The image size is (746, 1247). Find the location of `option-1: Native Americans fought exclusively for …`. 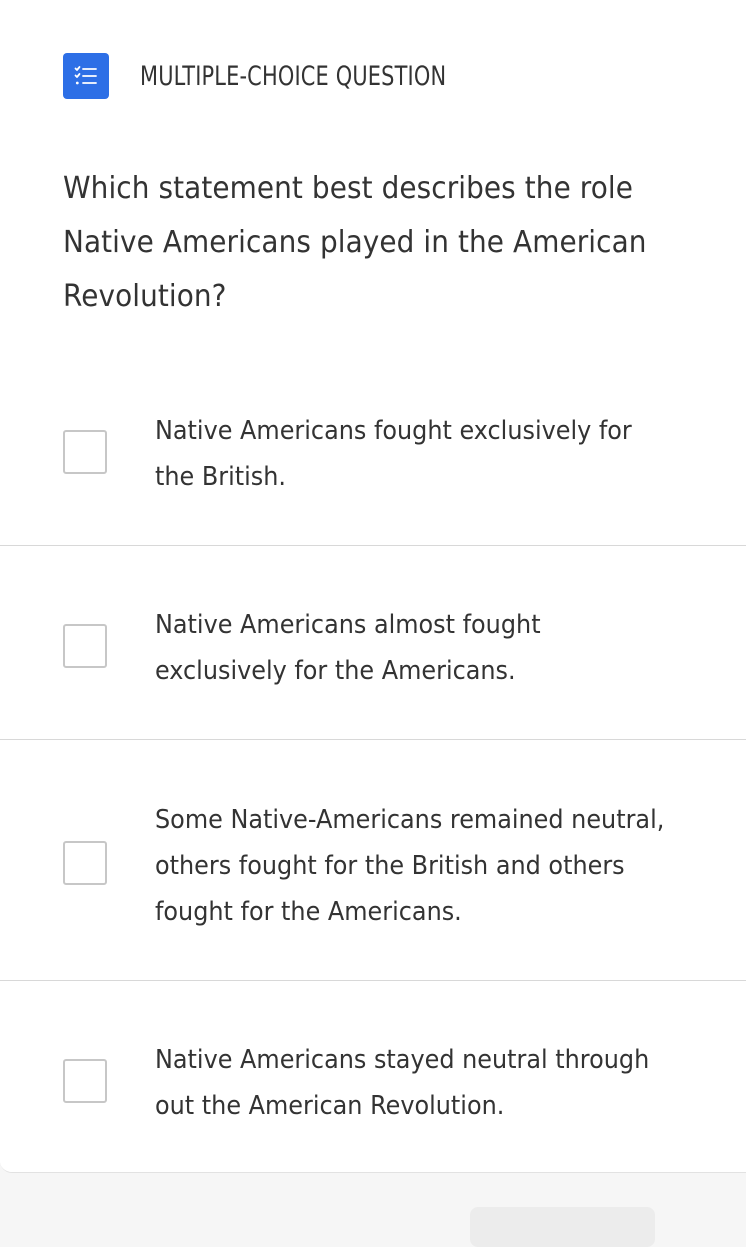

option-1: Native Americans fought exclusively for … is located at coordinates (373, 463).